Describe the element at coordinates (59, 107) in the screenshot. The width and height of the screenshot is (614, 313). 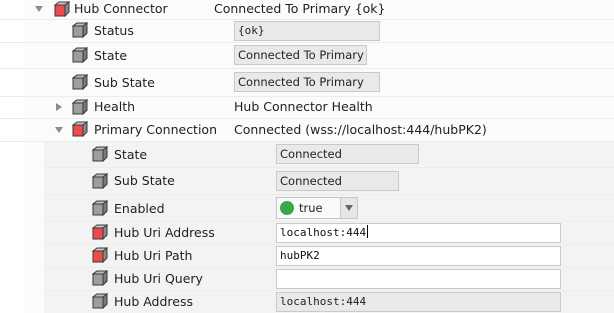
I see `expand-right-icon` at that location.